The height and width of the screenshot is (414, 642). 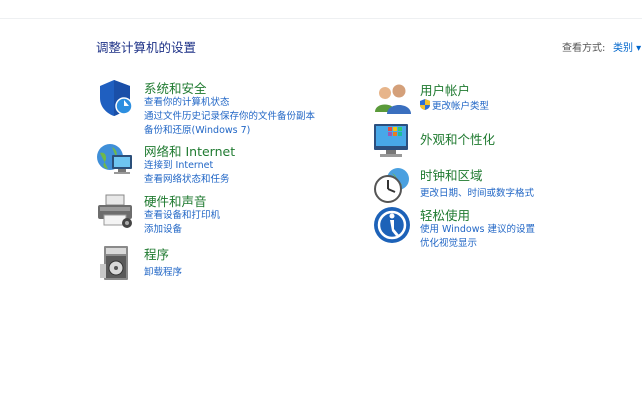 I want to click on programs-icon, so click(x=116, y=264).